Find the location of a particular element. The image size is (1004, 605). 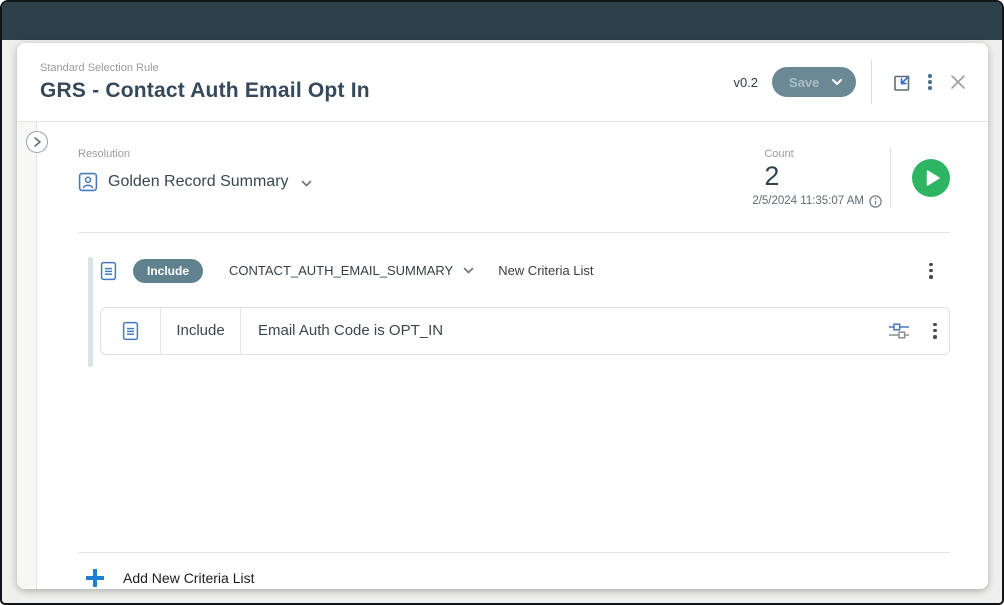

count-divider is located at coordinates (890, 178).